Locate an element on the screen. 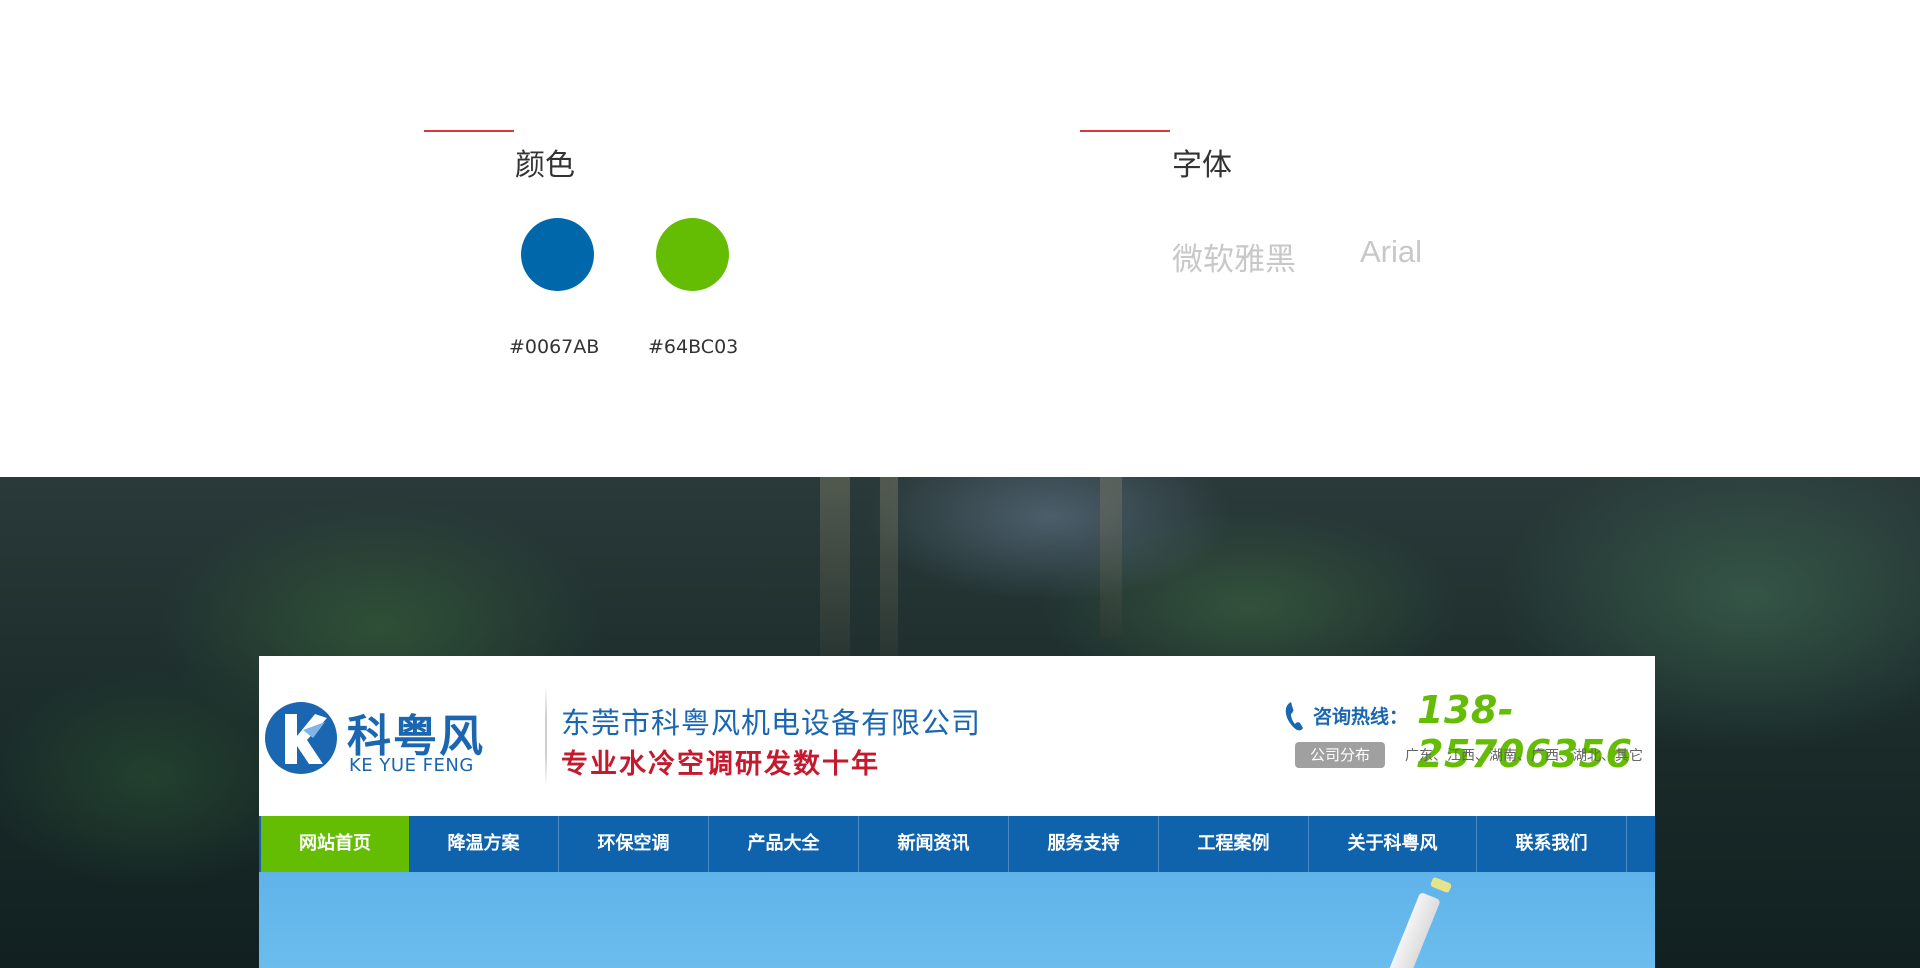  nav-item-support: 服务支持 is located at coordinates (1084, 844).